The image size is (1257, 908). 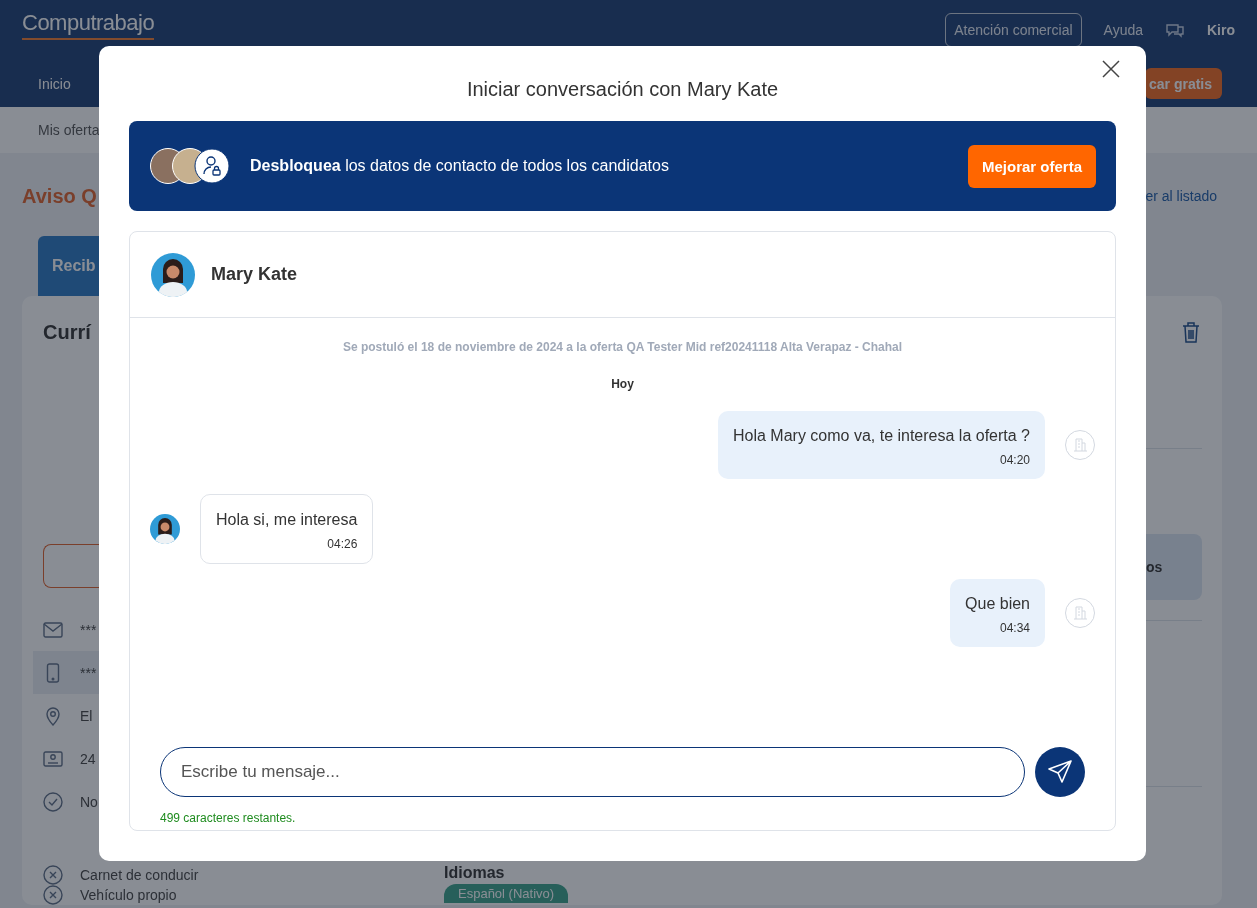 What do you see at coordinates (128, 895) in the screenshot?
I see `detail-text: Vehículo propio` at bounding box center [128, 895].